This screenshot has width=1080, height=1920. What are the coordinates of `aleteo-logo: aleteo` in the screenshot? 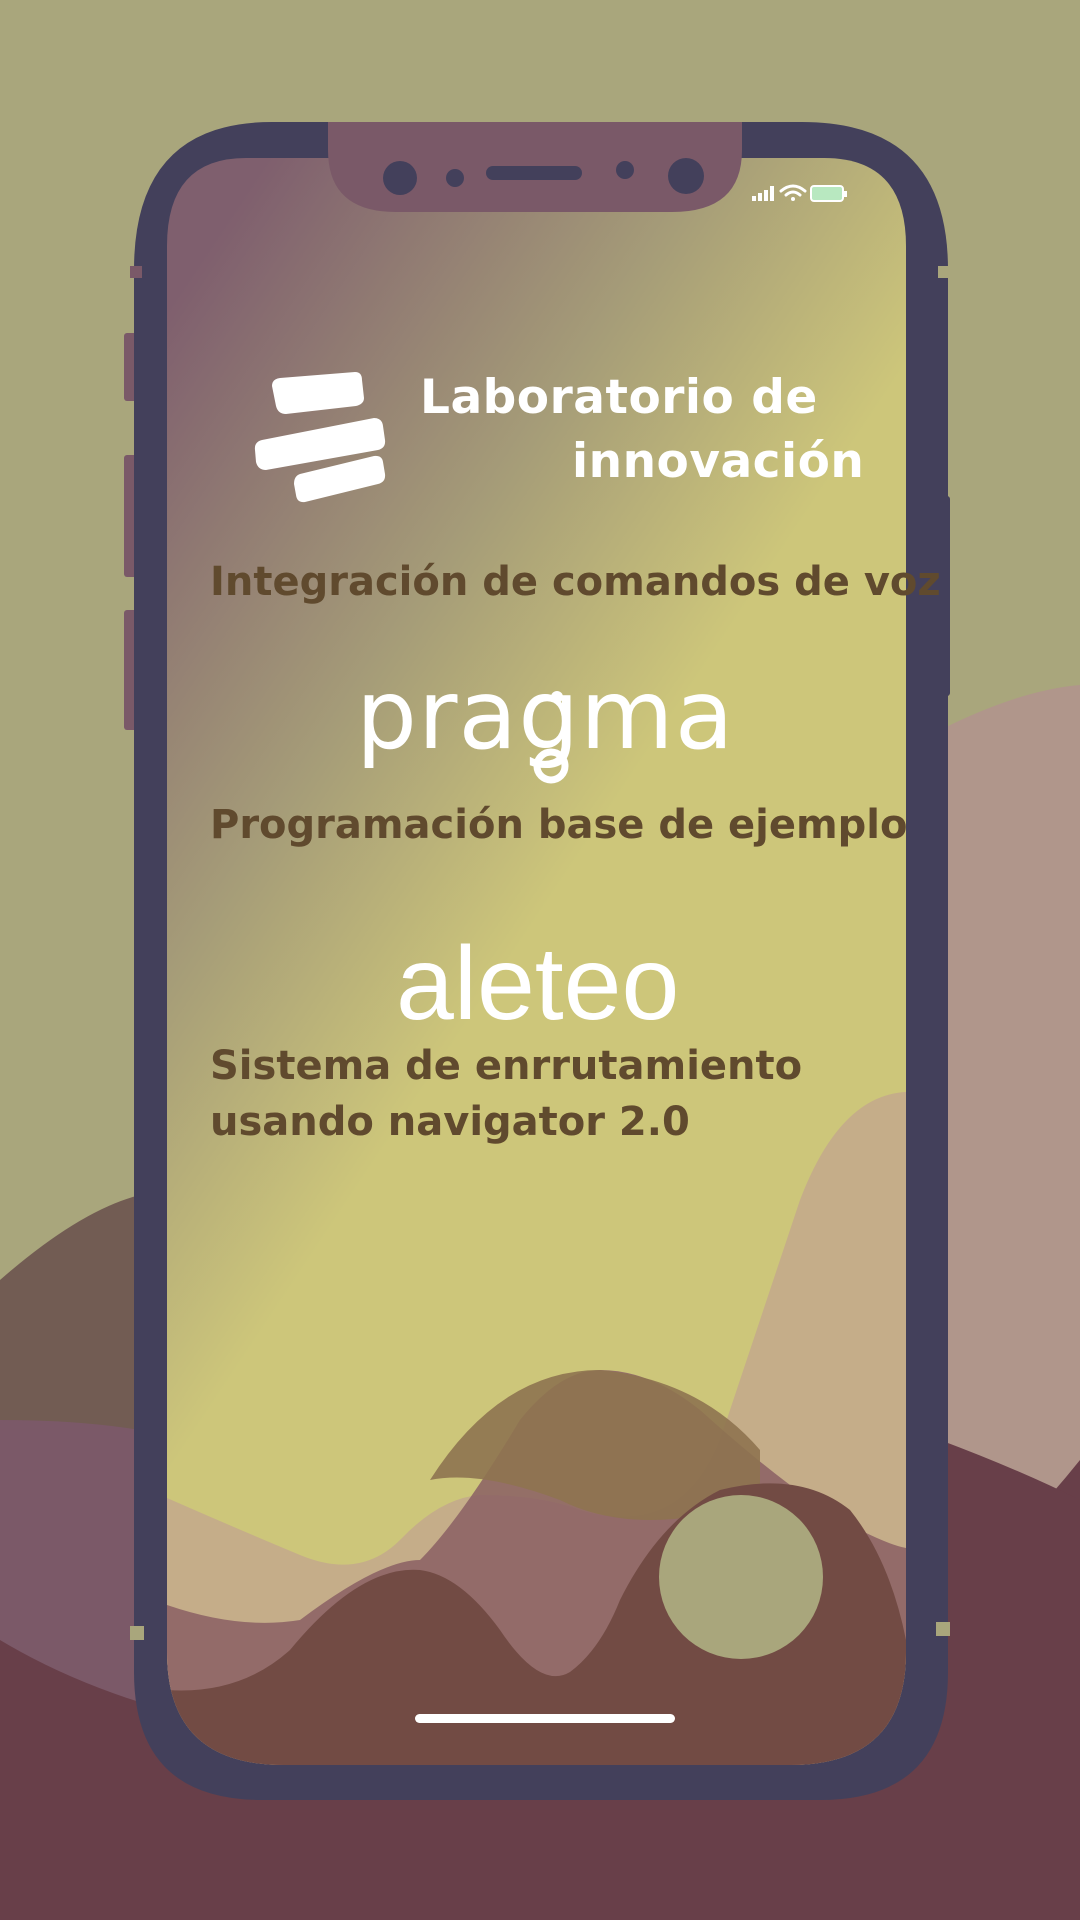 It's located at (538, 984).